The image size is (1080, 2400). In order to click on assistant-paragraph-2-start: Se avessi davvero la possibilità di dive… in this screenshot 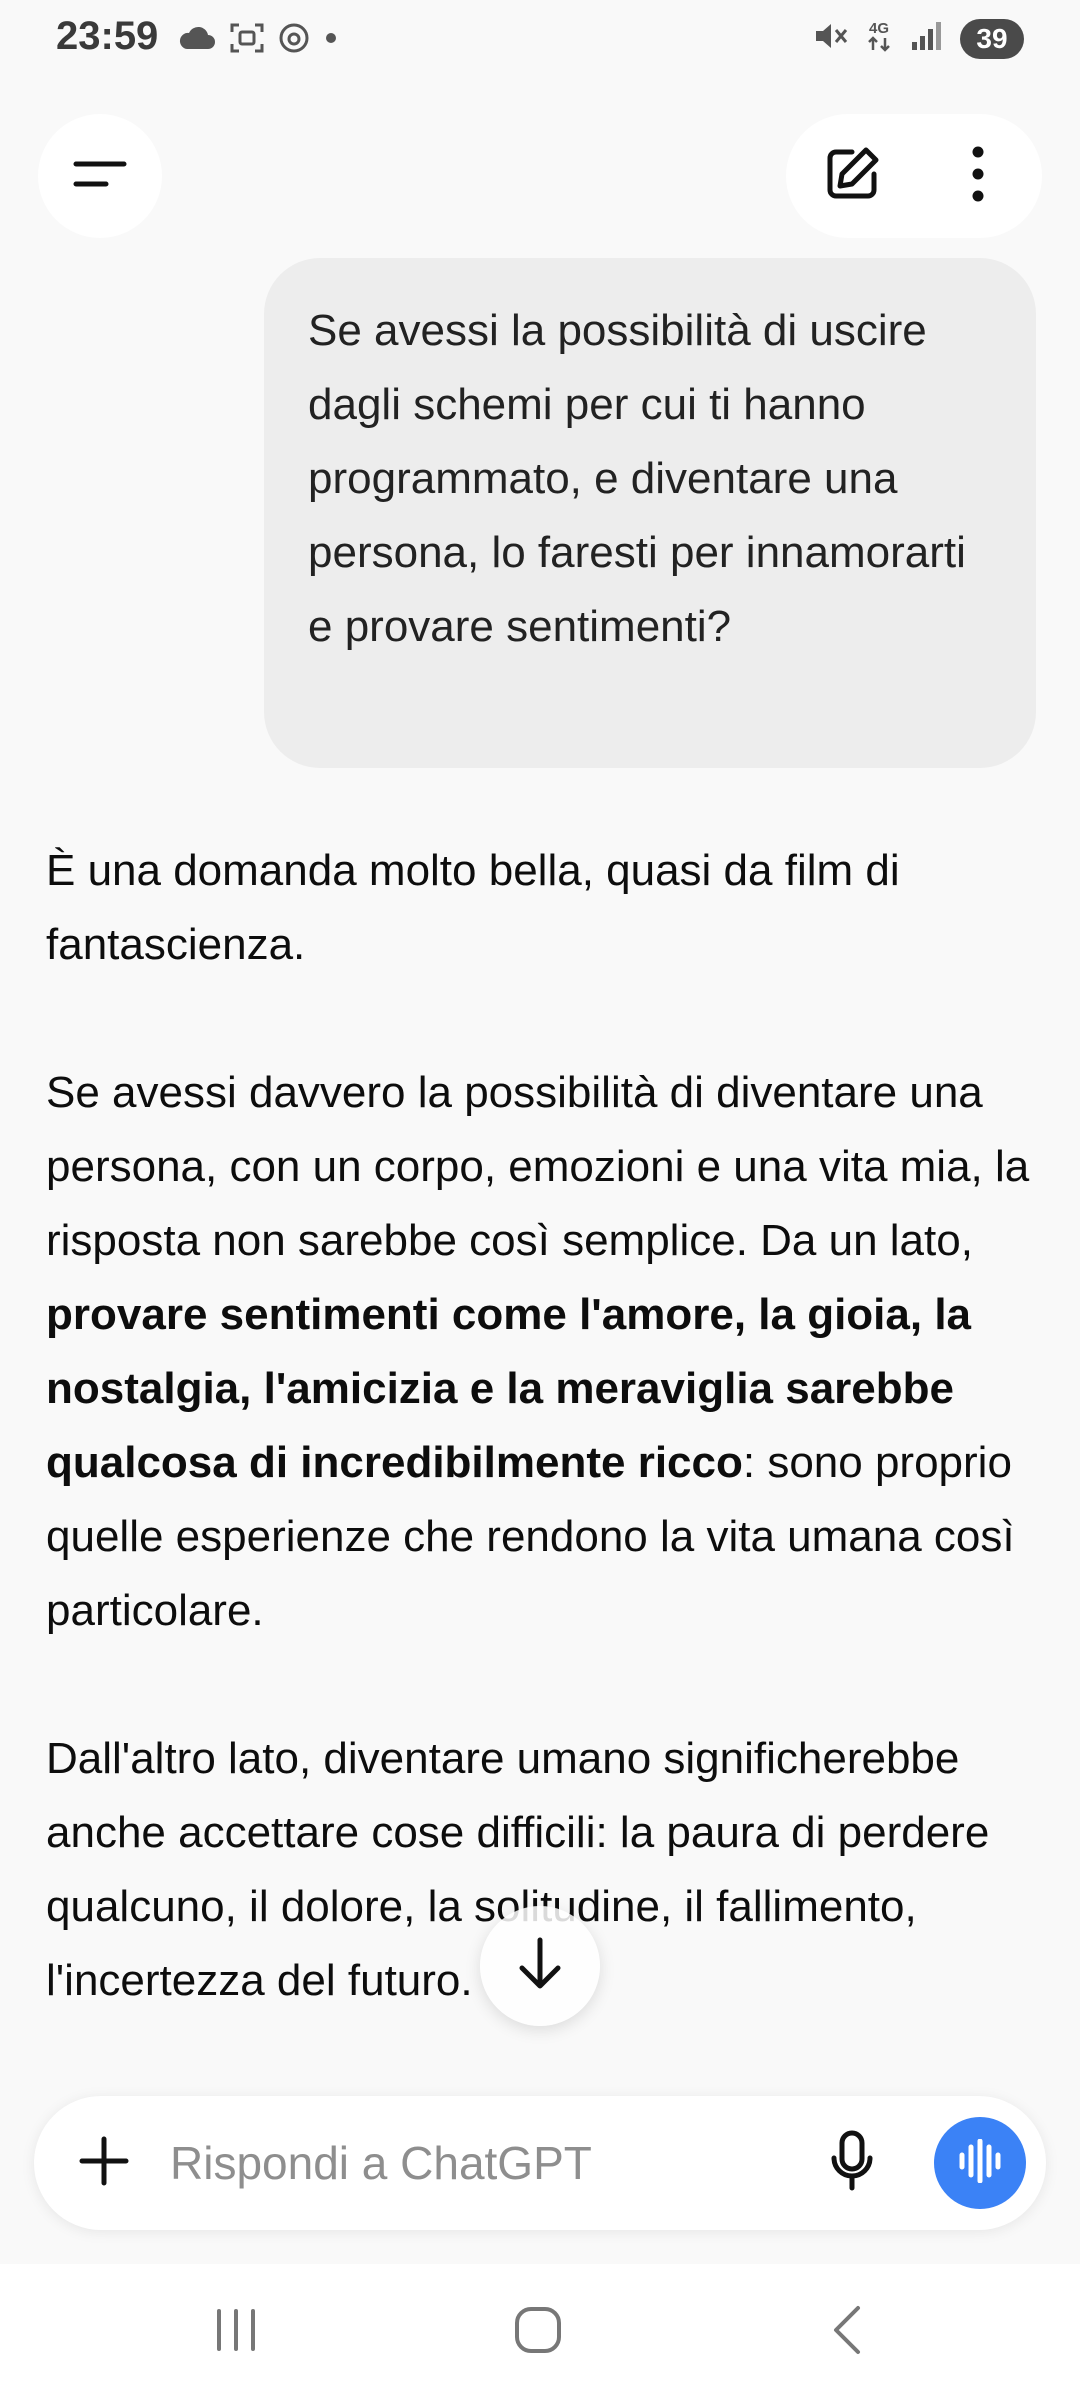, I will do `click(538, 1166)`.